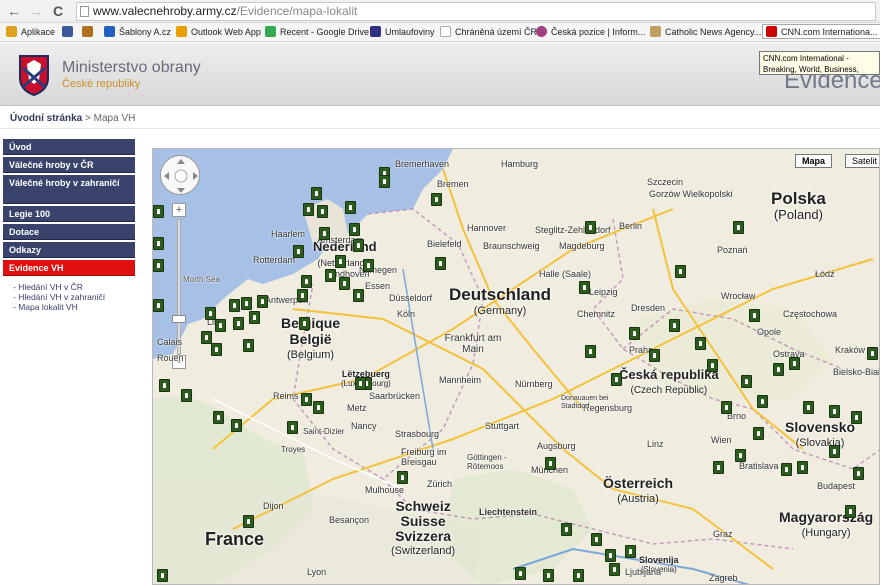 The image size is (880, 585). Describe the element at coordinates (862, 161) in the screenshot. I see `map-type-satellite-button: Satelit` at that location.